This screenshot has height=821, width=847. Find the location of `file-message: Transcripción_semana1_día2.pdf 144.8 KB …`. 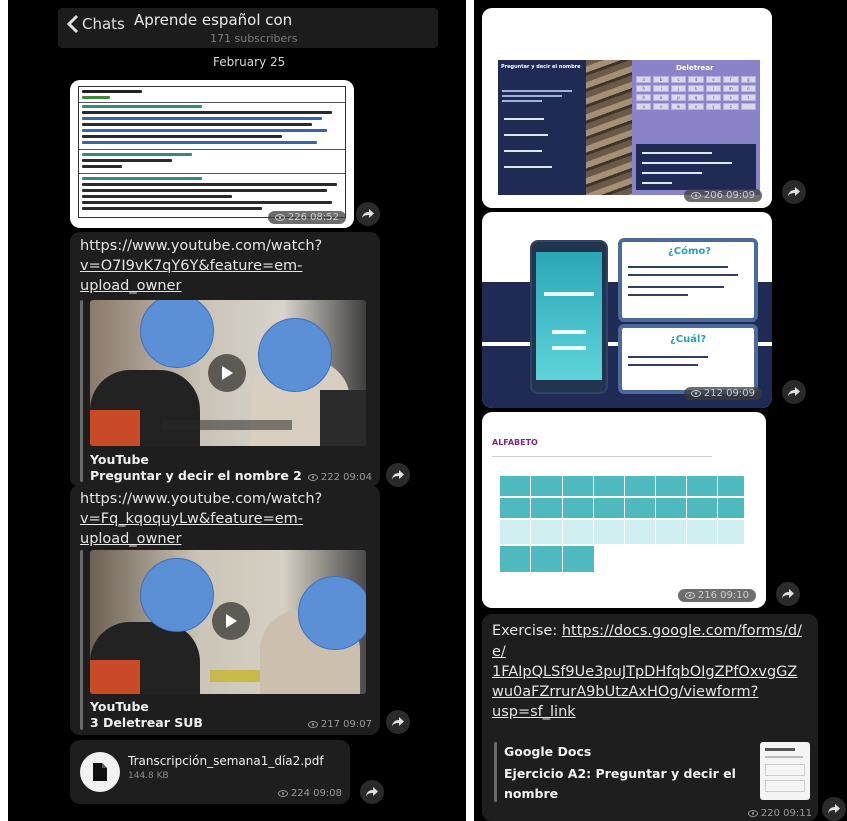

file-message: Transcripción_semana1_día2.pdf 144.8 KB … is located at coordinates (210, 772).